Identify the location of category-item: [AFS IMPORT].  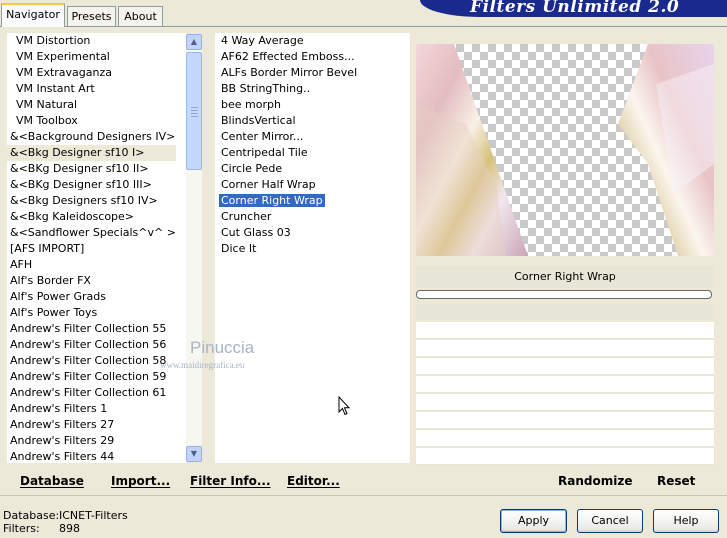
(91, 249).